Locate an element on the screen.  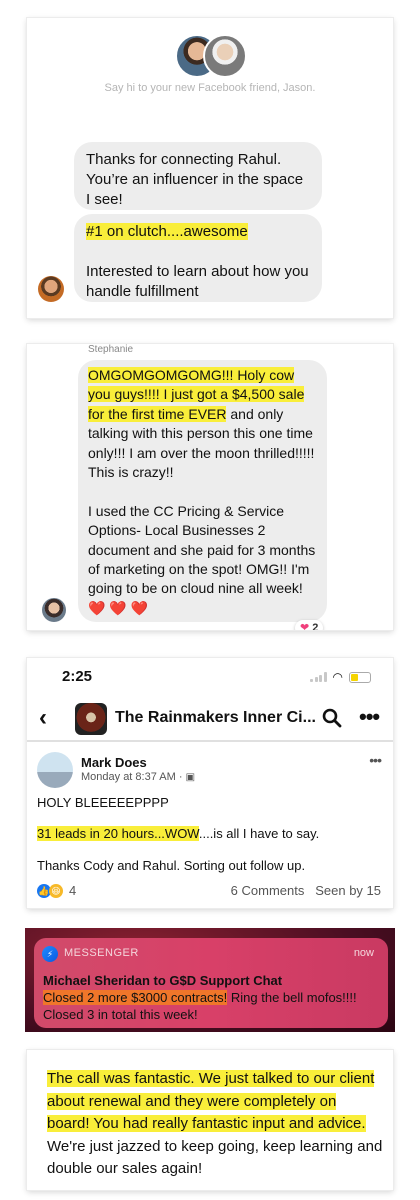
friend-avatars is located at coordinates (212, 56).